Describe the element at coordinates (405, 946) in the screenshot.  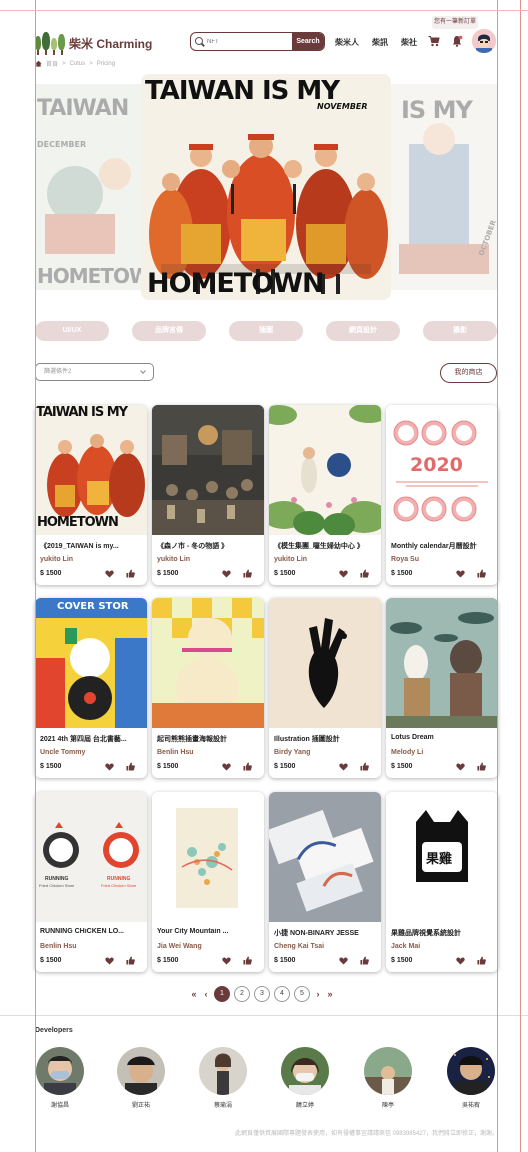
I see `product-author: Jack Mai` at that location.